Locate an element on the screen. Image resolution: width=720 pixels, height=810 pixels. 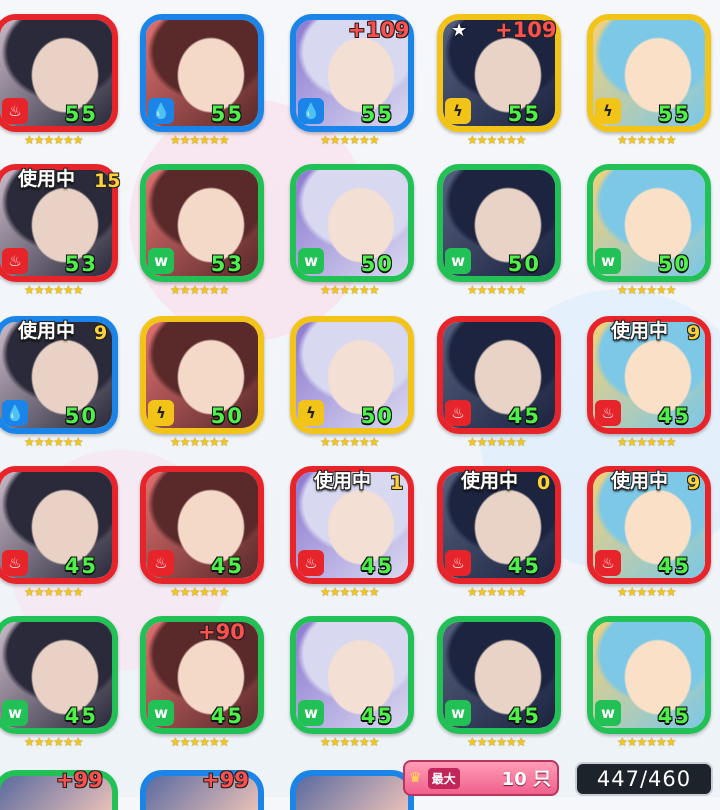
unit-card: ♨ 55 is located at coordinates (59, 73).